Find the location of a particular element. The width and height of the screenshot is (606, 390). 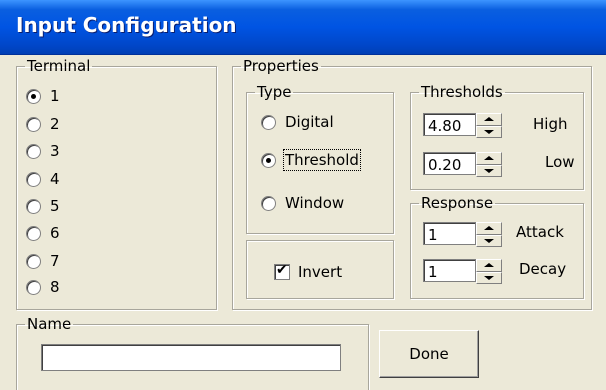

terminal-radio-label: 8 is located at coordinates (55, 287).